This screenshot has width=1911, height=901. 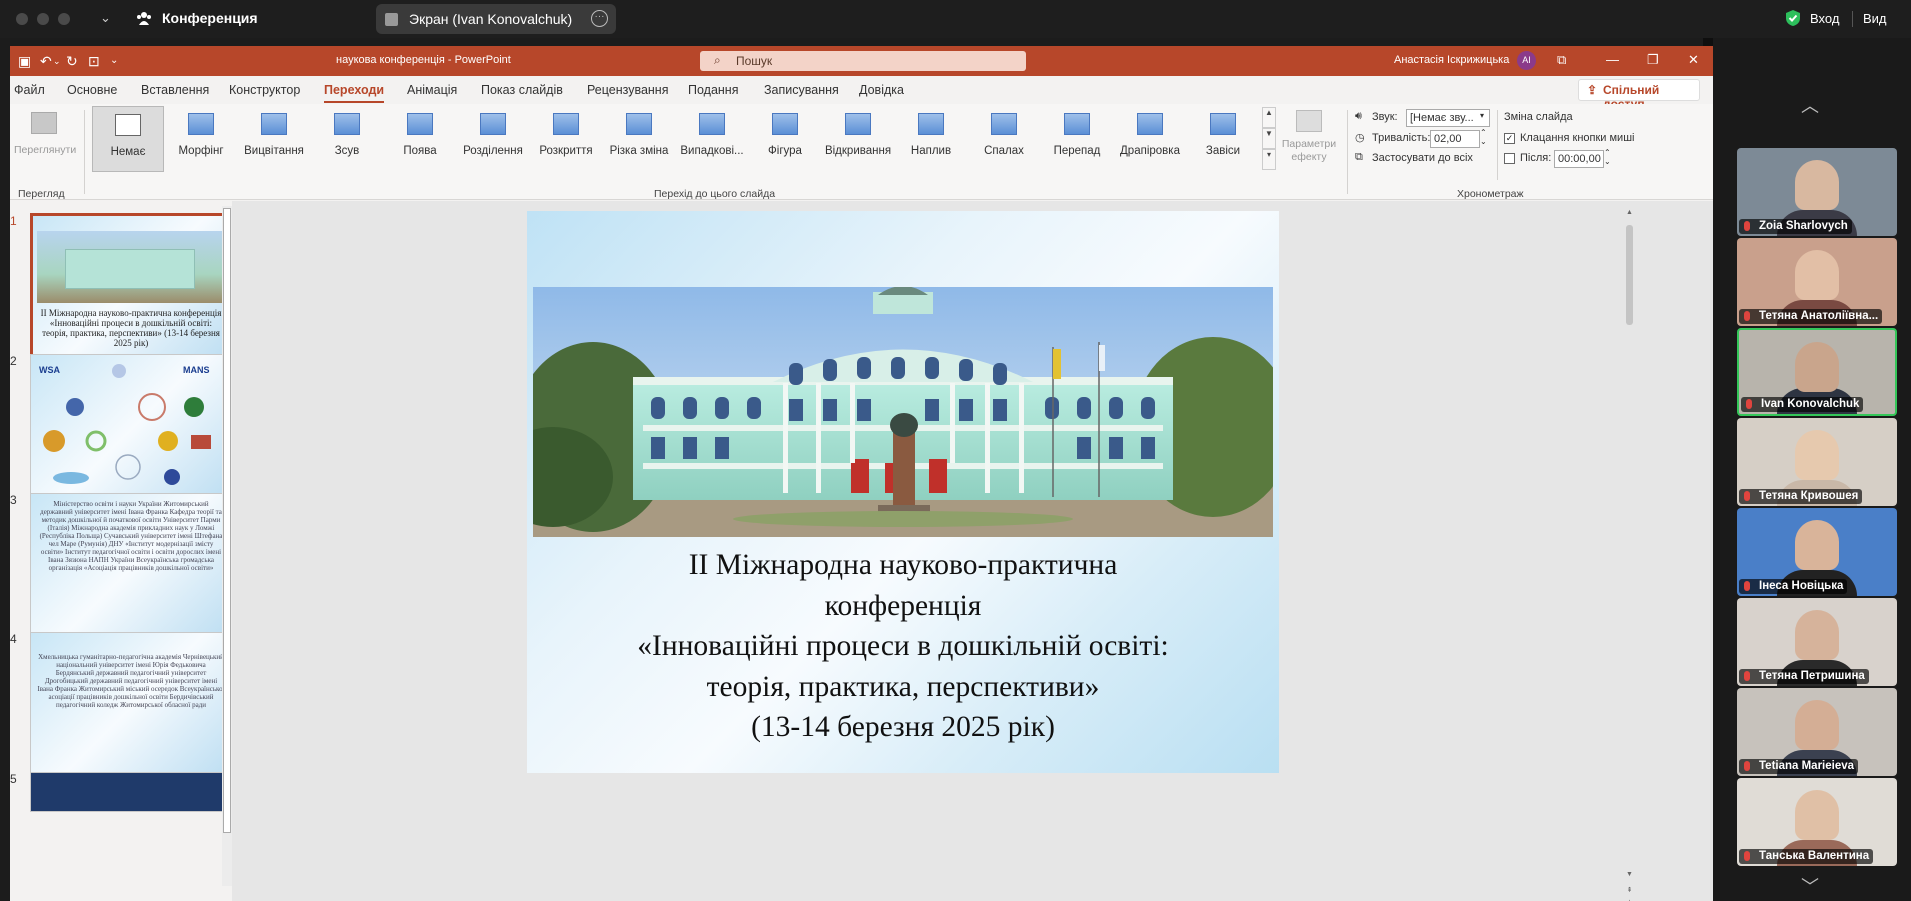 I want to click on tab-review: Рецензування, so click(x=627, y=90).